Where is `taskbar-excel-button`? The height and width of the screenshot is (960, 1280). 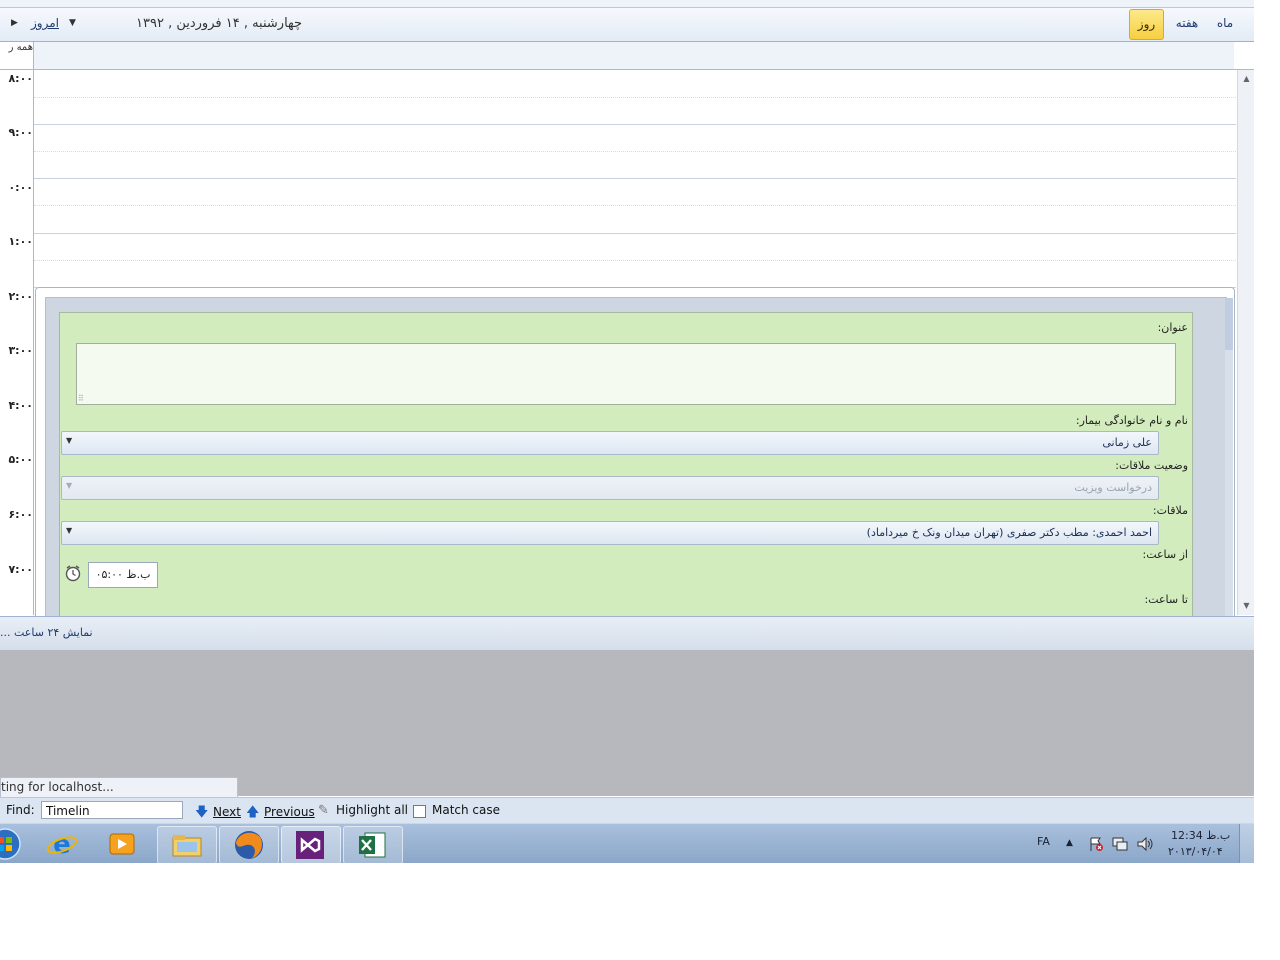
taskbar-excel-button is located at coordinates (373, 844).